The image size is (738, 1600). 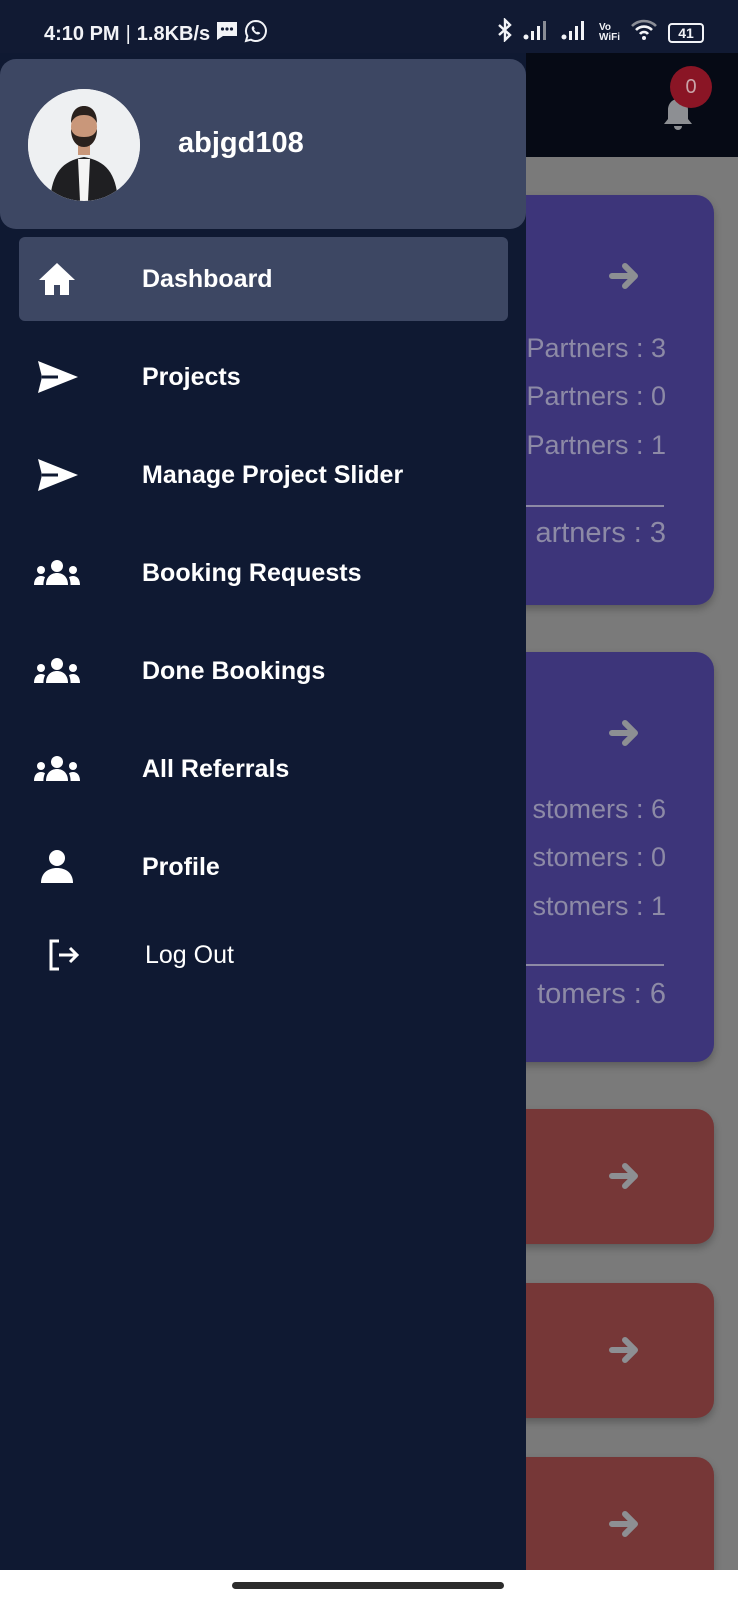 I want to click on drawer-profile-header: abjgd108, so click(x=263, y=144).